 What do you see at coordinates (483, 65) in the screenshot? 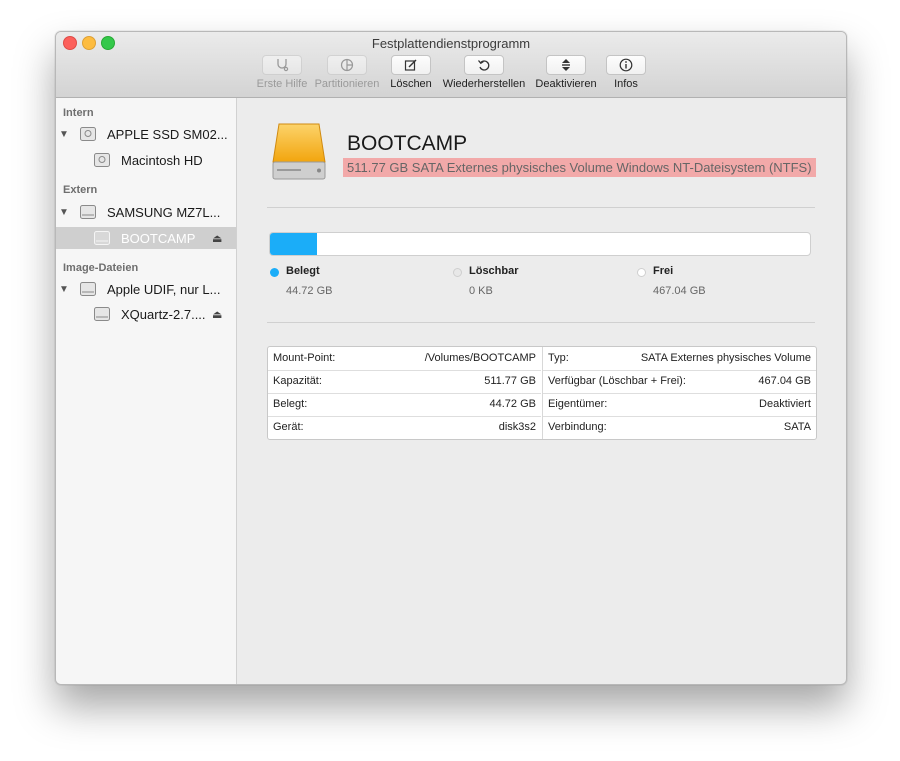
I see `restore-arrow-icon` at bounding box center [483, 65].